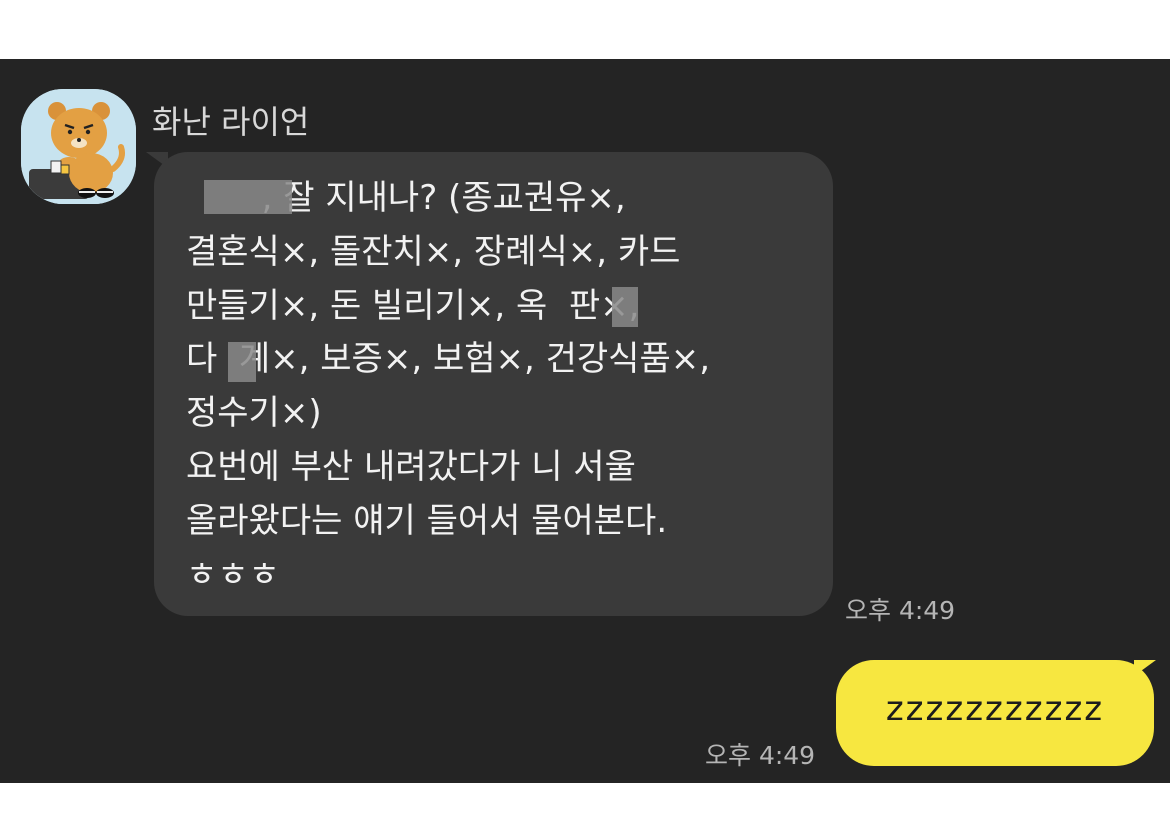 The image size is (1170, 831). Describe the element at coordinates (78, 146) in the screenshot. I see `ryan-character-icon` at that location.